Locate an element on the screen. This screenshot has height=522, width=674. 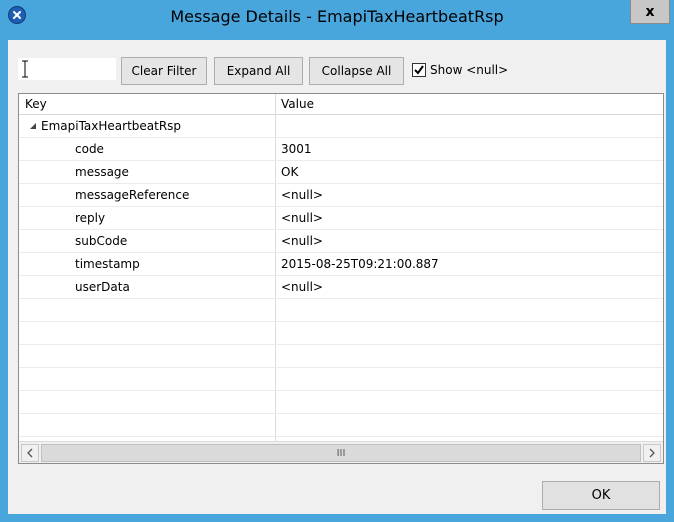
checkmark-icon is located at coordinates (419, 70).